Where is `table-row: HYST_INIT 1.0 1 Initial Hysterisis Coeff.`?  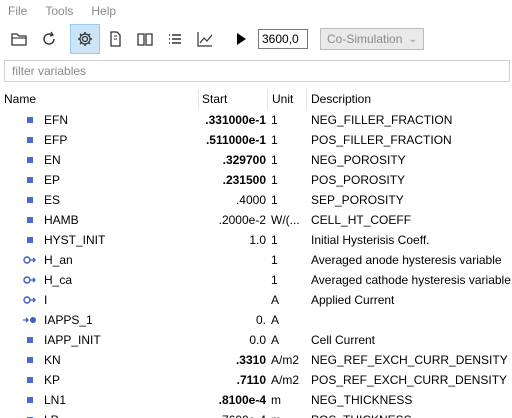 table-row: HYST_INIT 1.0 1 Initial Hysterisis Coeff. is located at coordinates (256, 240).